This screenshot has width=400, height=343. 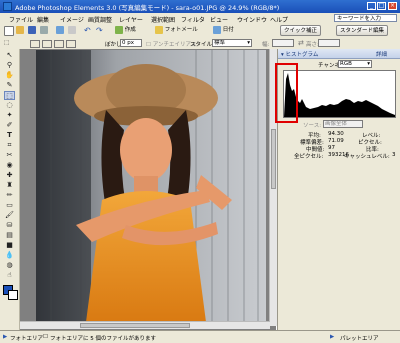 What do you see at coordinates (21, 19) in the screenshot?
I see `menu-file: ファイル` at bounding box center [21, 19].